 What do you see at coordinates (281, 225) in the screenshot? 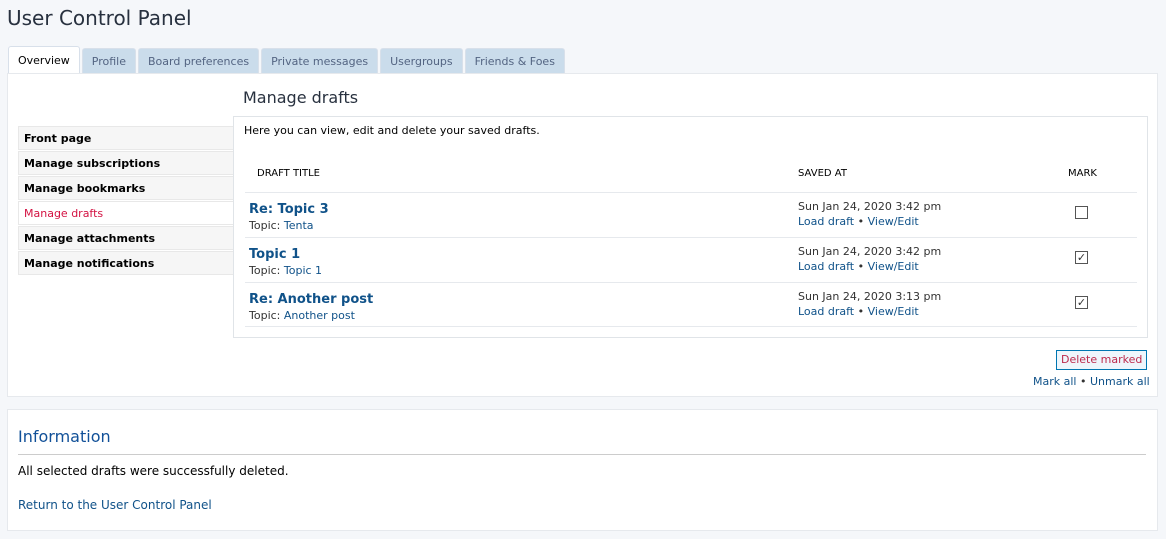
I see `draft-topic: Topic: Tenta` at bounding box center [281, 225].